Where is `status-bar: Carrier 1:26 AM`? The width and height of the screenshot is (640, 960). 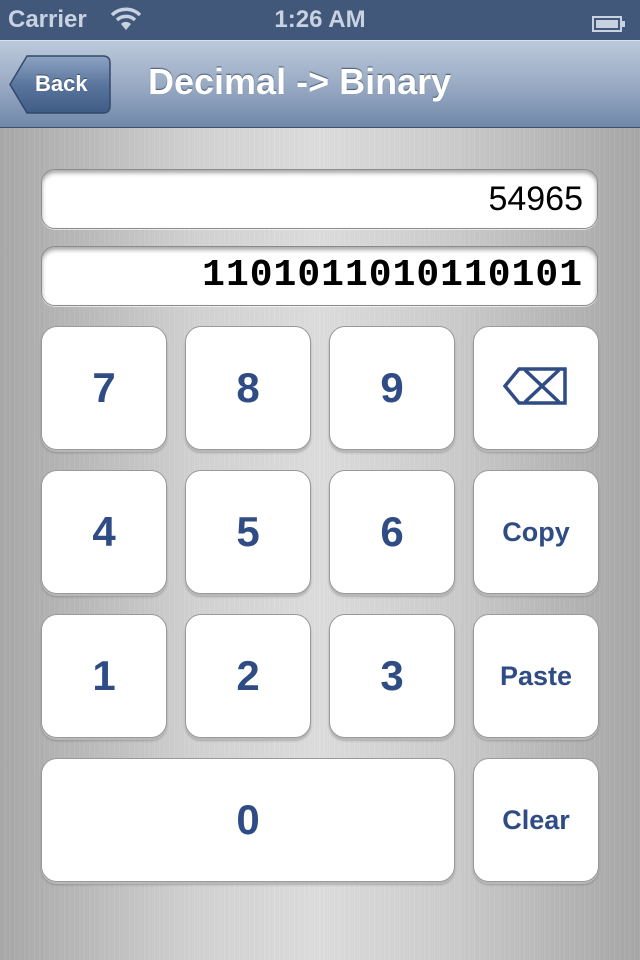 status-bar: Carrier 1:26 AM is located at coordinates (320, 20).